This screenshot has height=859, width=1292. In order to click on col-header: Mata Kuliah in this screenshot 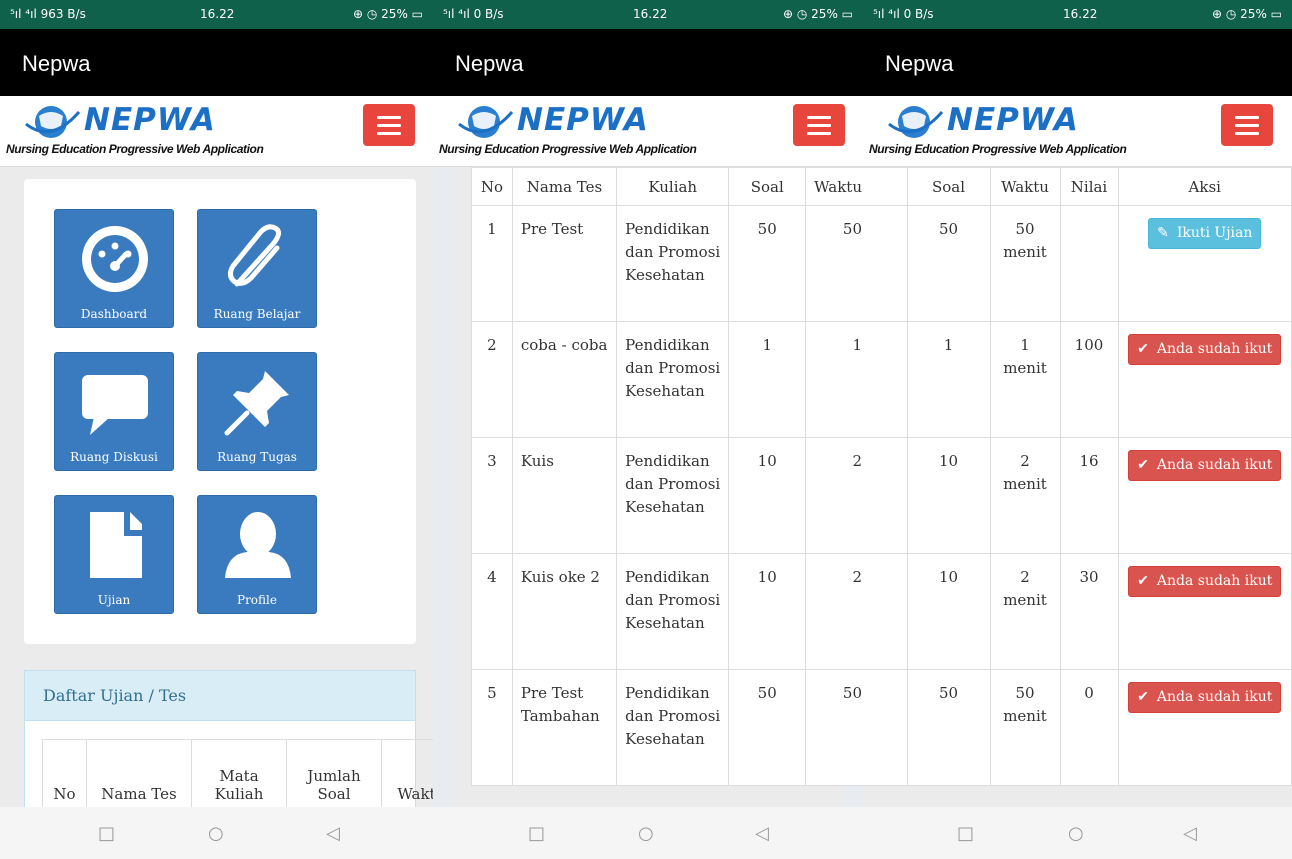, I will do `click(239, 773)`.